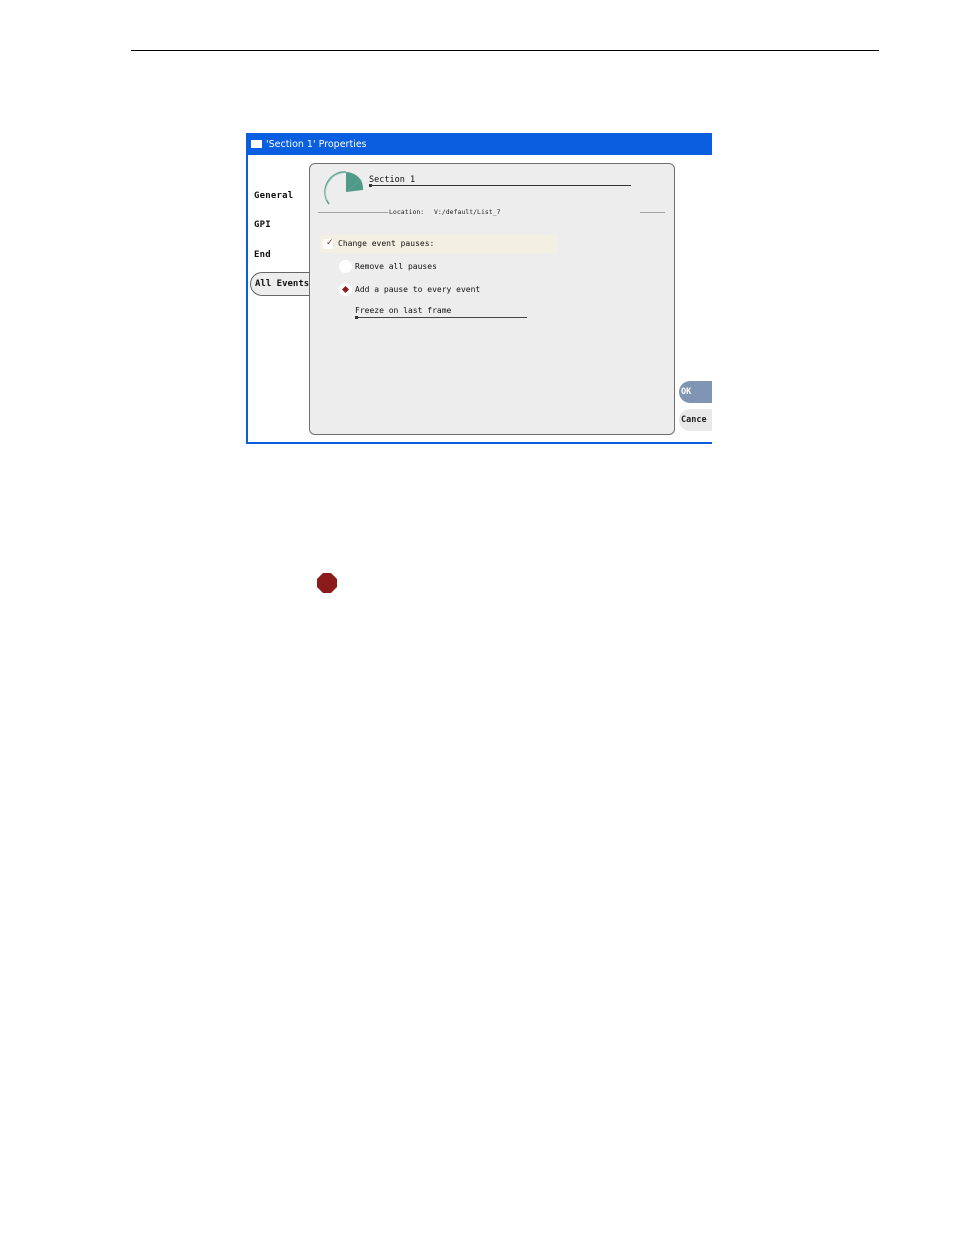 The height and width of the screenshot is (1235, 954). I want to click on radio-selected-dot-icon, so click(345, 289).